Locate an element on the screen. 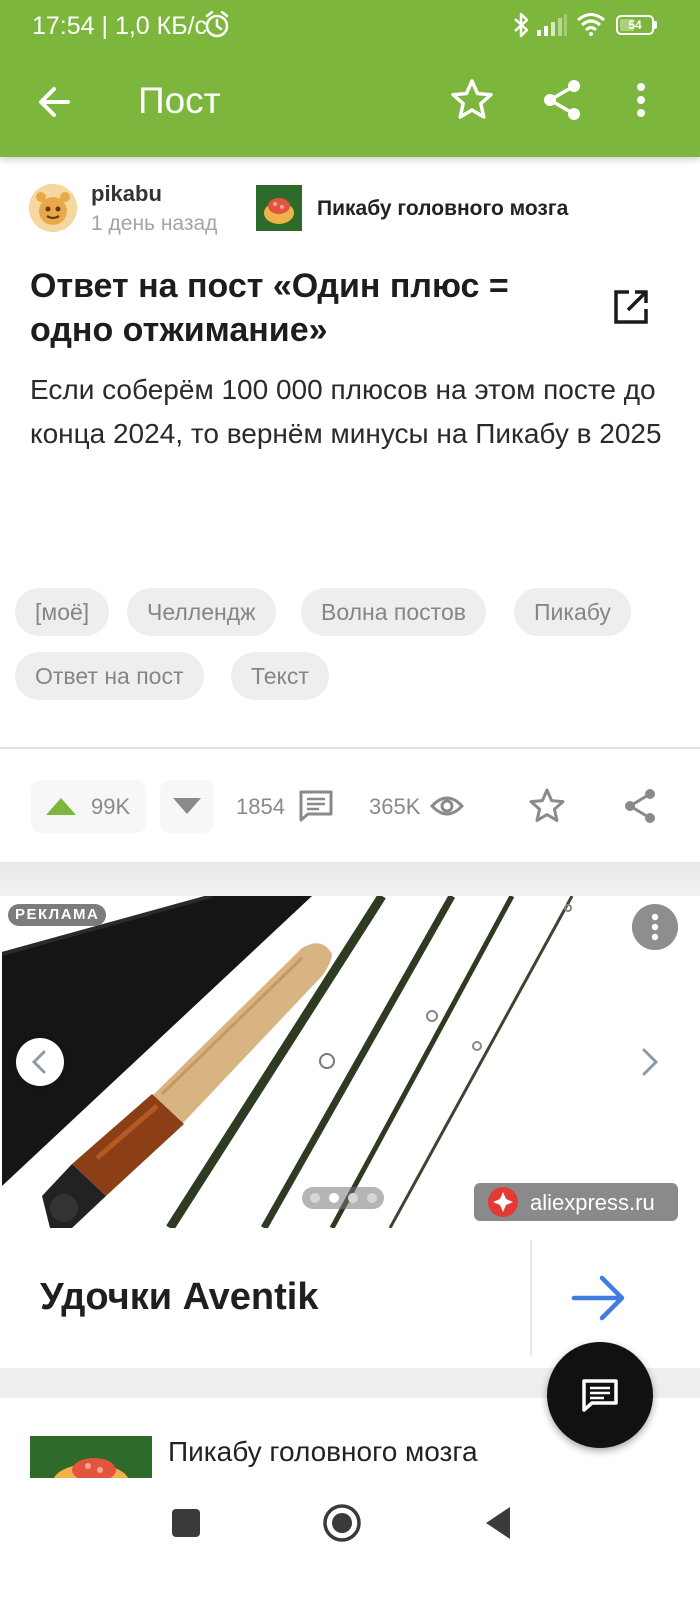 The height and width of the screenshot is (1604, 700). upvote-count: 99K is located at coordinates (111, 806).